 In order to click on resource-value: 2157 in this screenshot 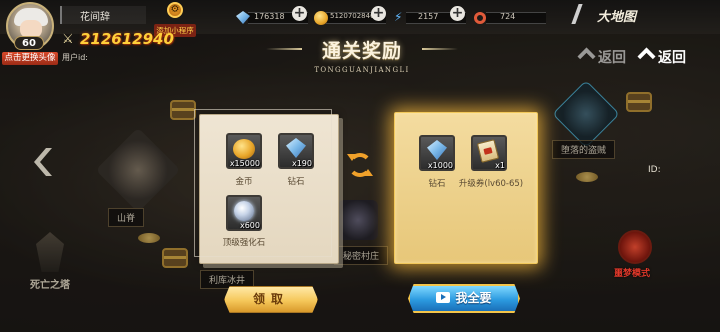, I will do `click(428, 16)`.